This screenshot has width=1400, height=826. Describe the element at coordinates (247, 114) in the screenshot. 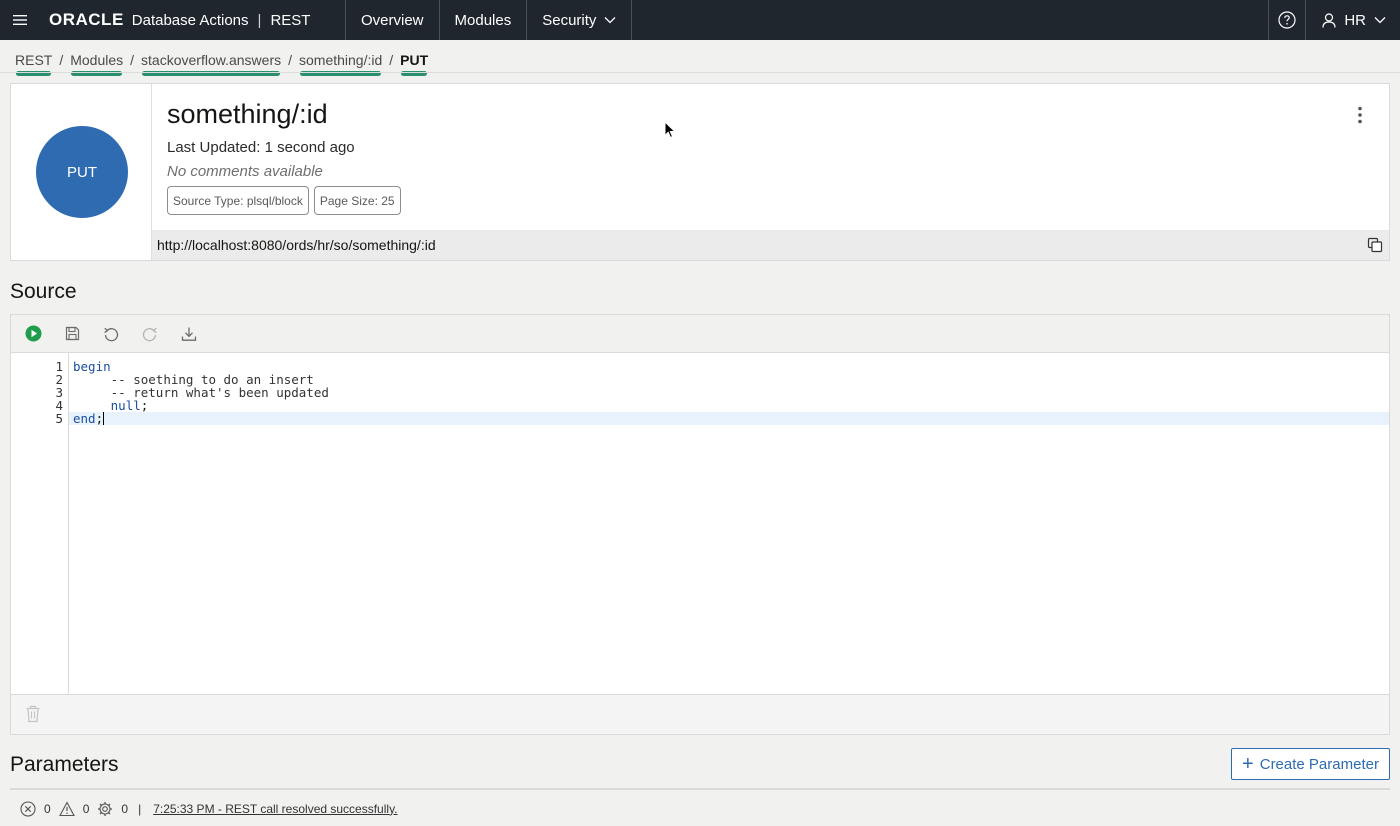

I see `handler-title: something/:id` at that location.